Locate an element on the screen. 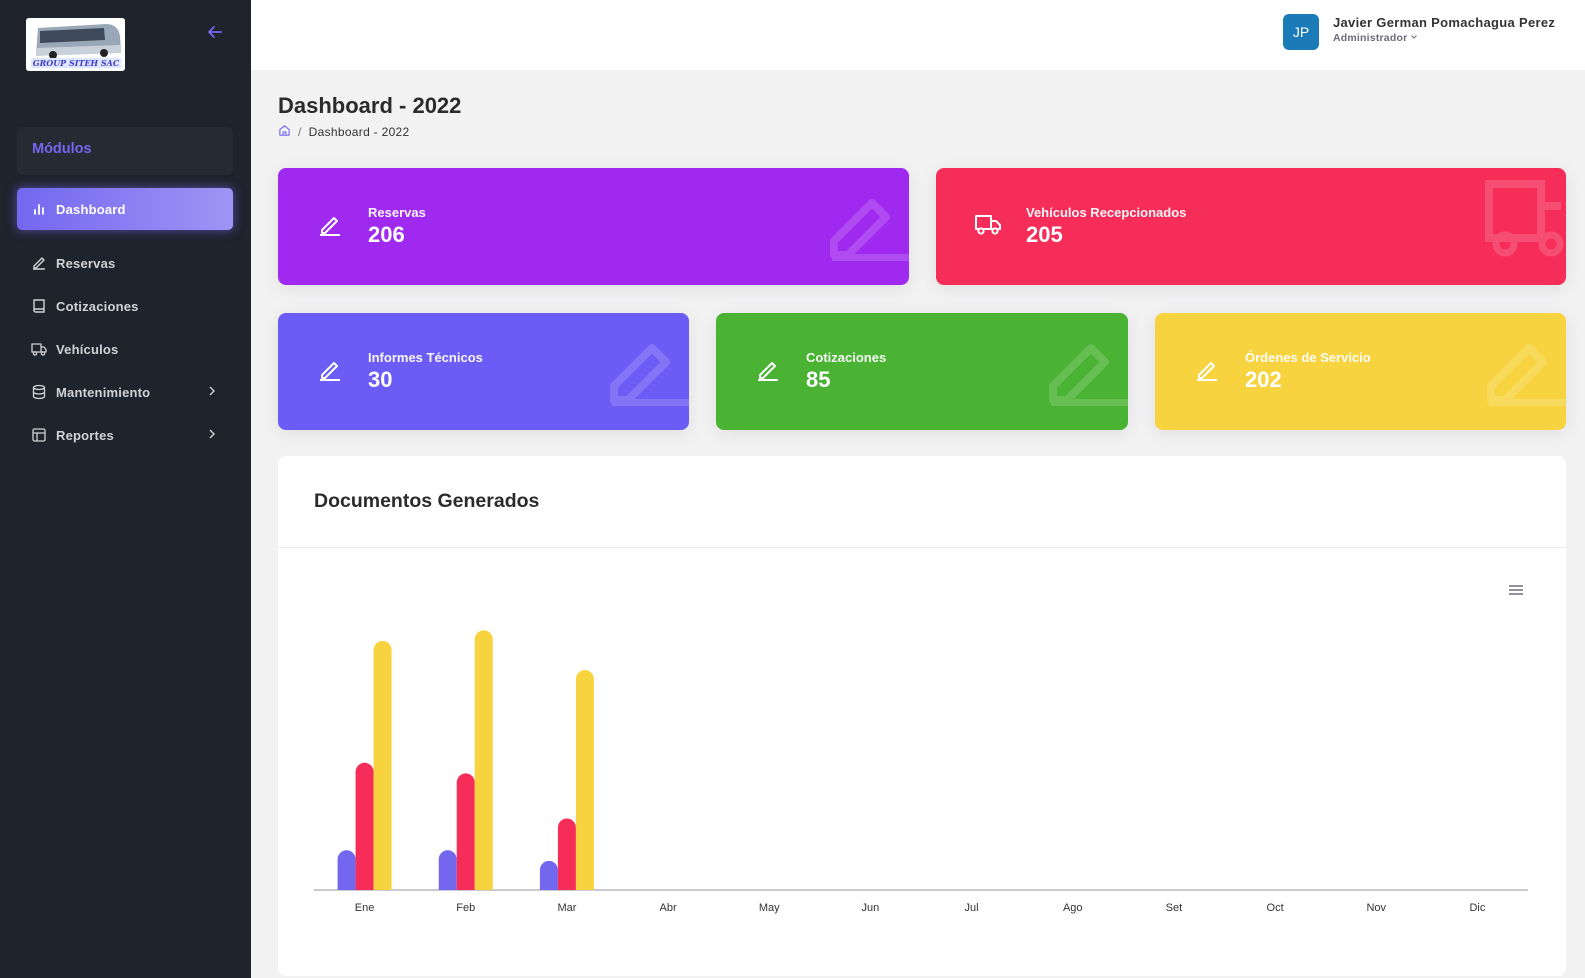 The width and height of the screenshot is (1585, 978). x-tick-label: Ago is located at coordinates (1073, 908).